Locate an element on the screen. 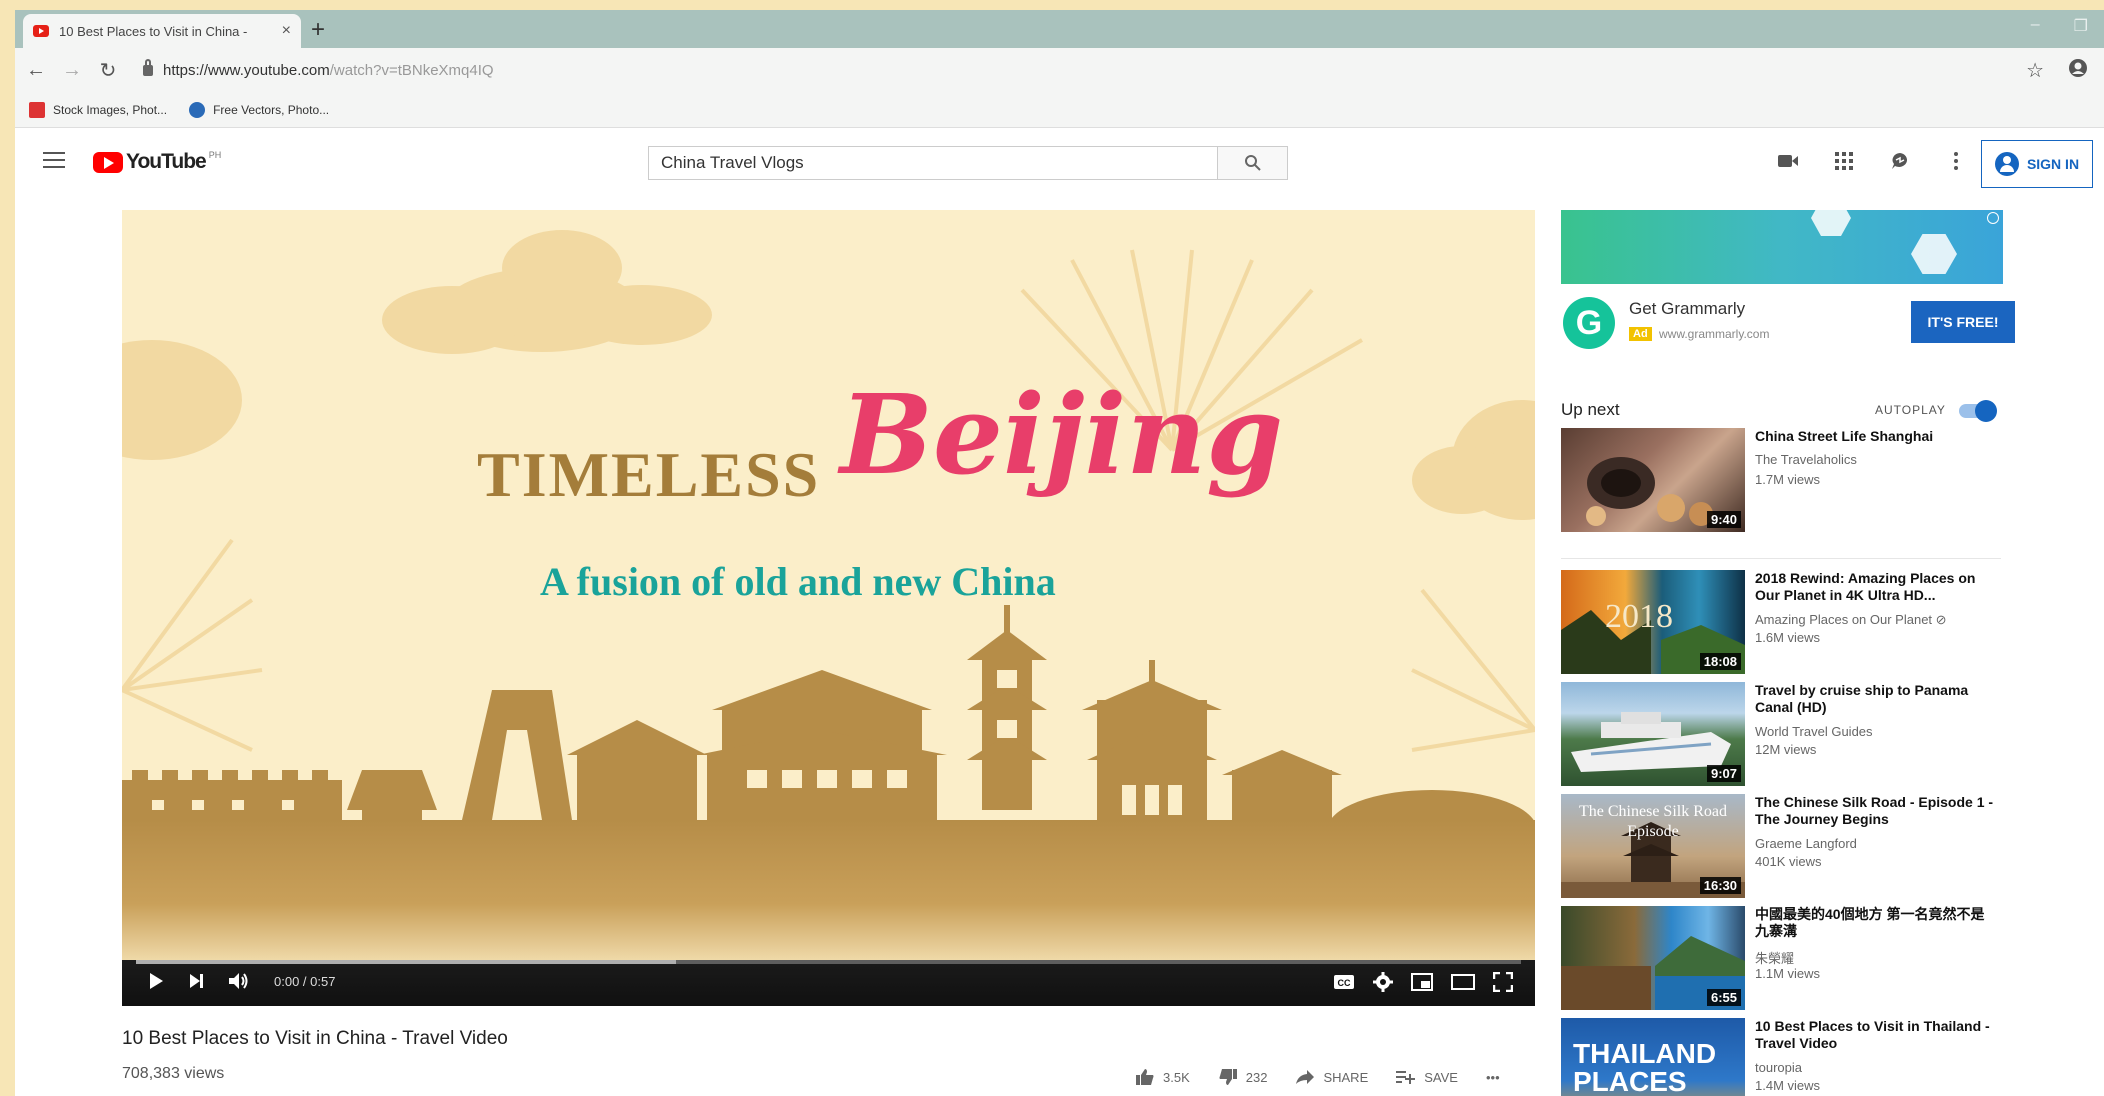  rec-views: 401K views is located at coordinates (1788, 861).